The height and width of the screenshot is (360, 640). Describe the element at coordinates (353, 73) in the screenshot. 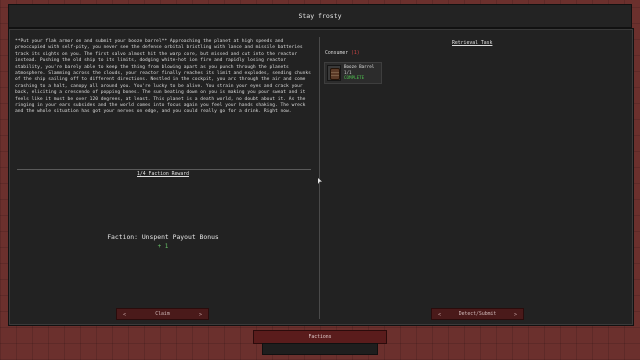

I see `item-card: Booze Barrel 1/1 COMPLETE` at that location.